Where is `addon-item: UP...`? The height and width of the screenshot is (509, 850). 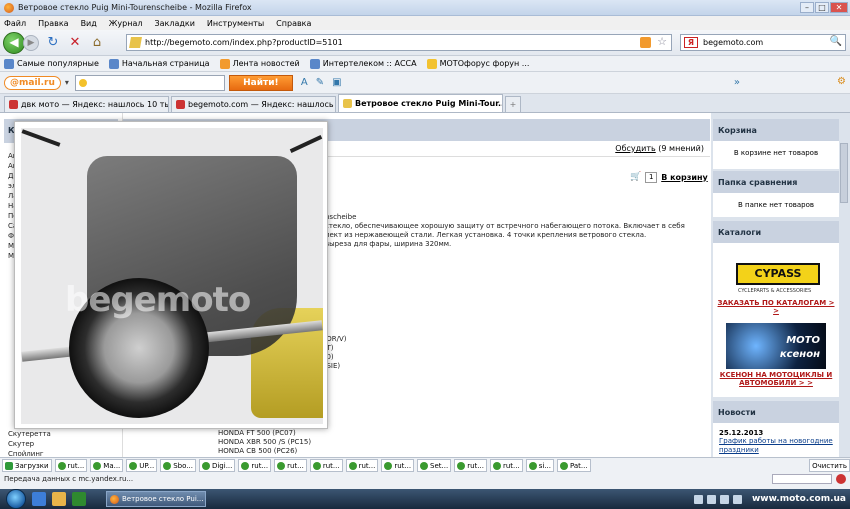
addon-item: UP... is located at coordinates (142, 465).